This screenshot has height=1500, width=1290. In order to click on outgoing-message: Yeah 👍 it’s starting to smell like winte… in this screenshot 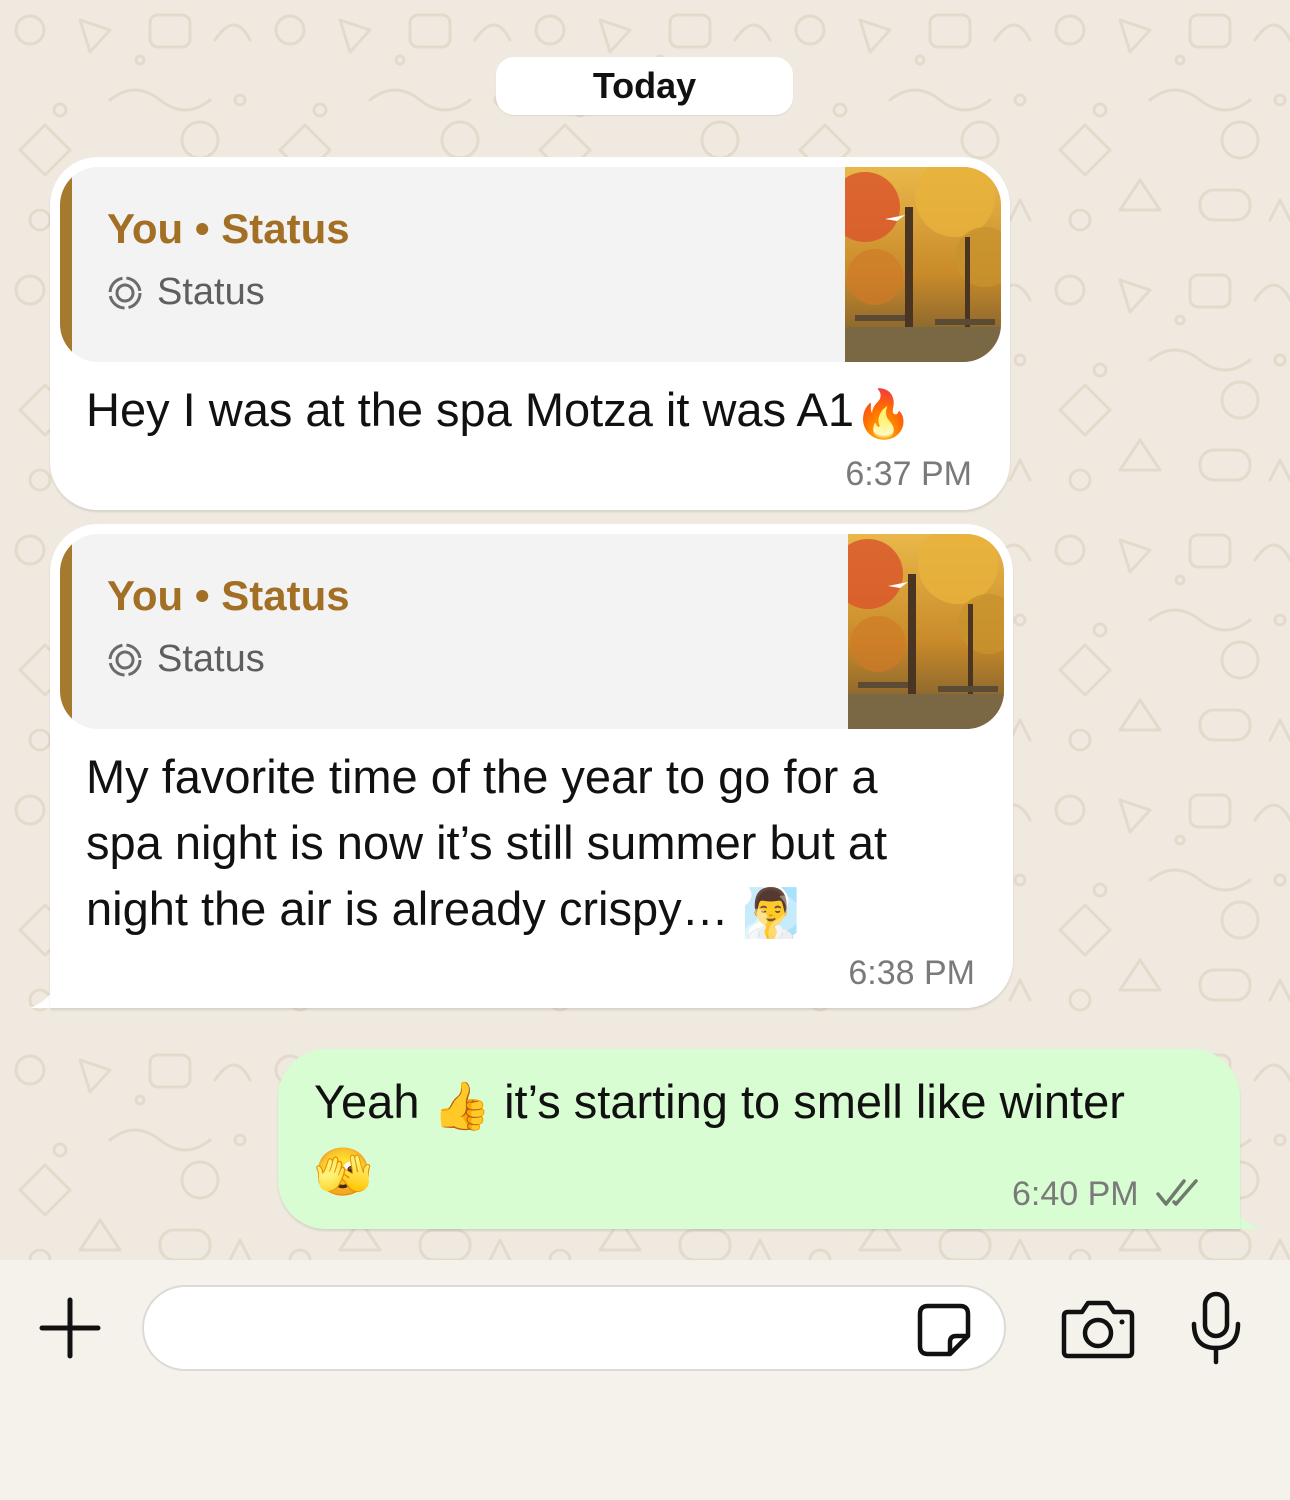, I will do `click(759, 1139)`.